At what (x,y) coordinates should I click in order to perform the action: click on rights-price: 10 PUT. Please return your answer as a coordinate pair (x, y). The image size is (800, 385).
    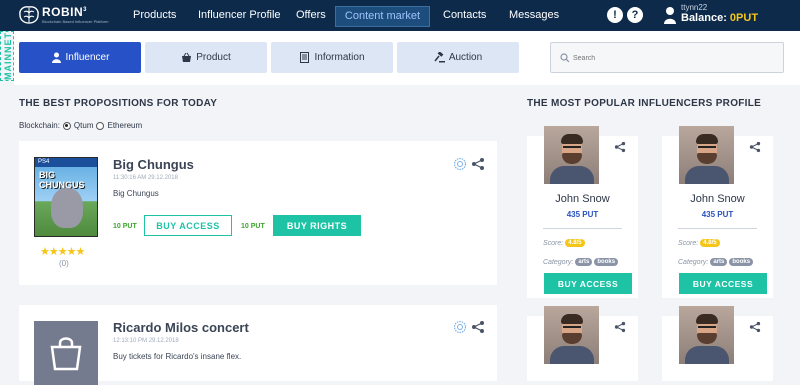
    Looking at the image, I should click on (253, 226).